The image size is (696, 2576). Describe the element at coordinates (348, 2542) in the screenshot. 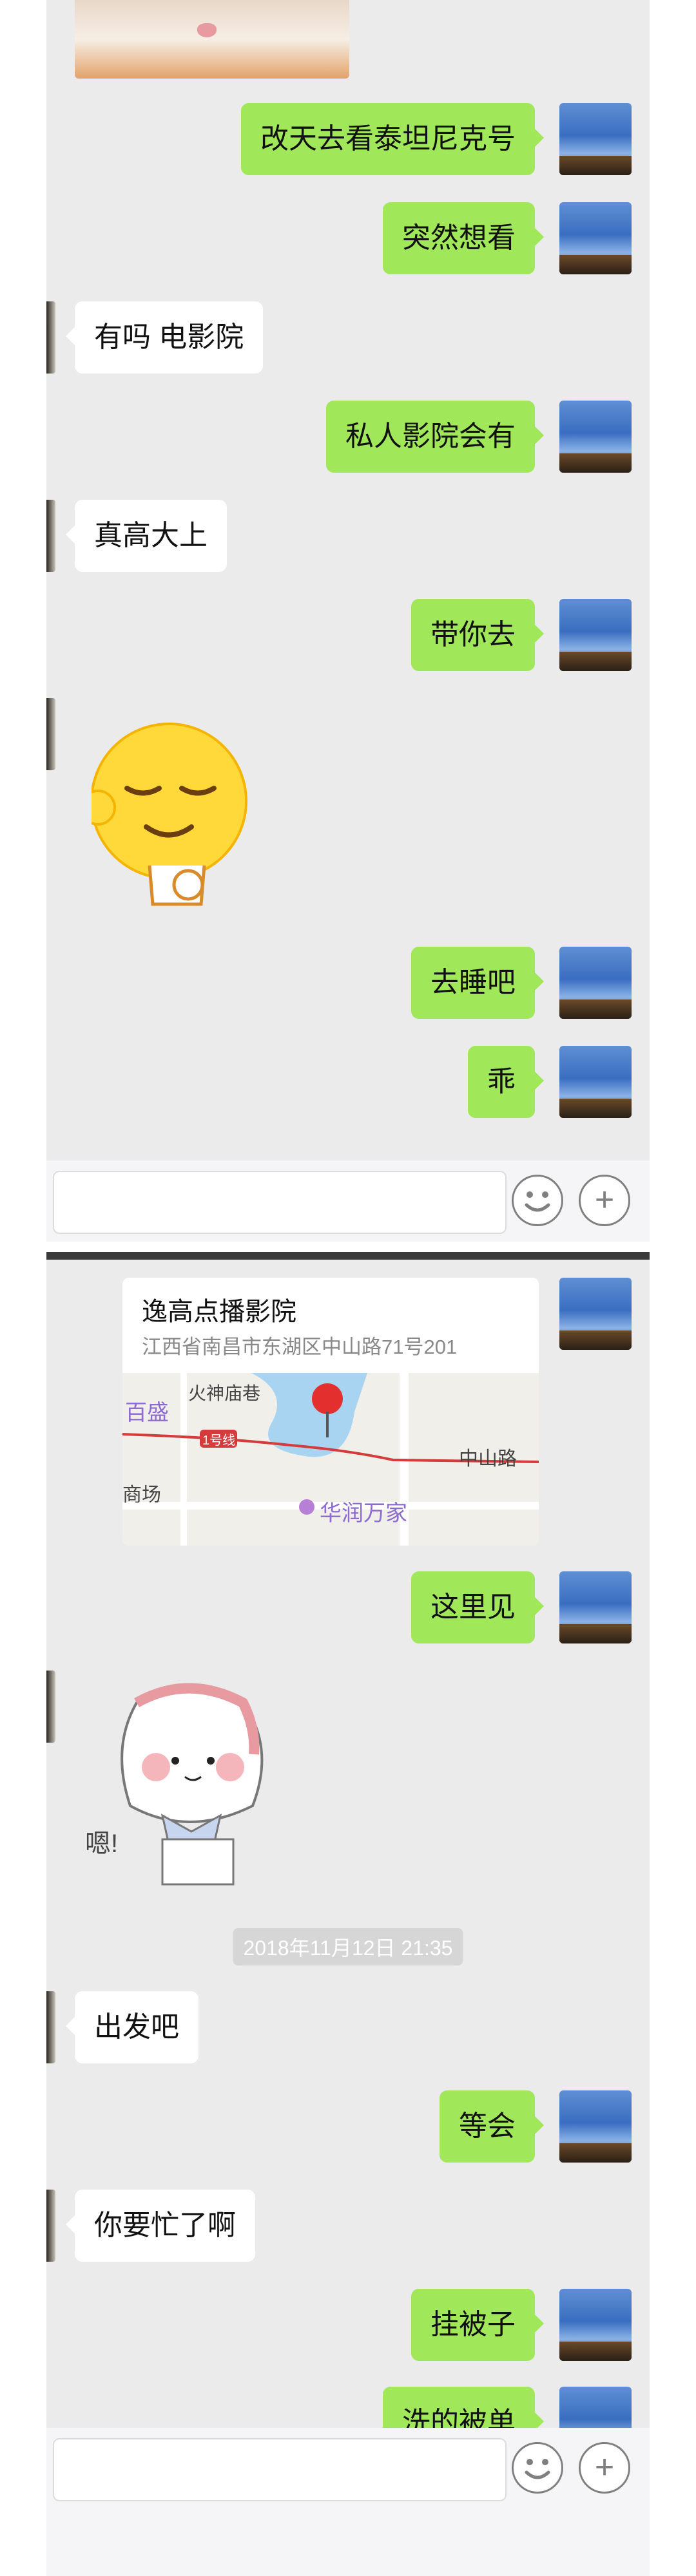

I see `bottom-gutter` at that location.